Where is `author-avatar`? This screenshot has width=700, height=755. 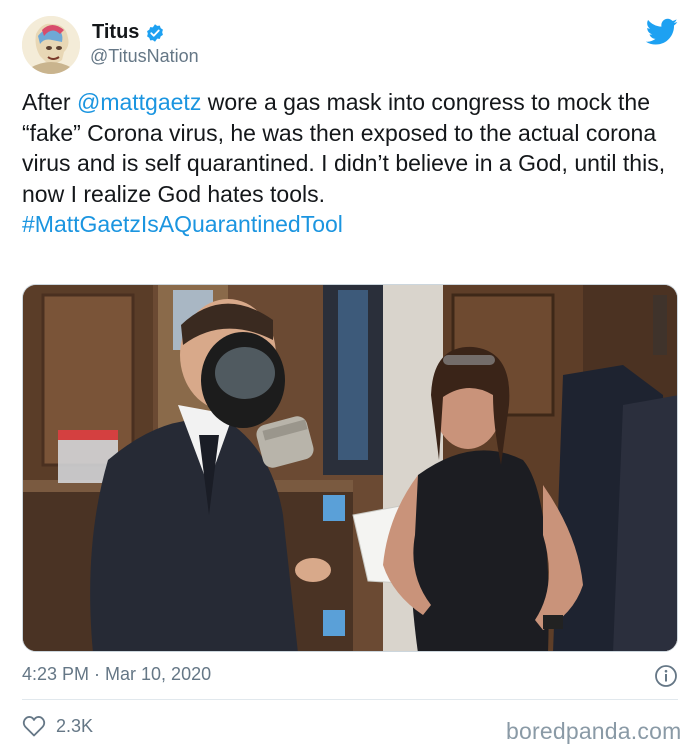 author-avatar is located at coordinates (51, 45).